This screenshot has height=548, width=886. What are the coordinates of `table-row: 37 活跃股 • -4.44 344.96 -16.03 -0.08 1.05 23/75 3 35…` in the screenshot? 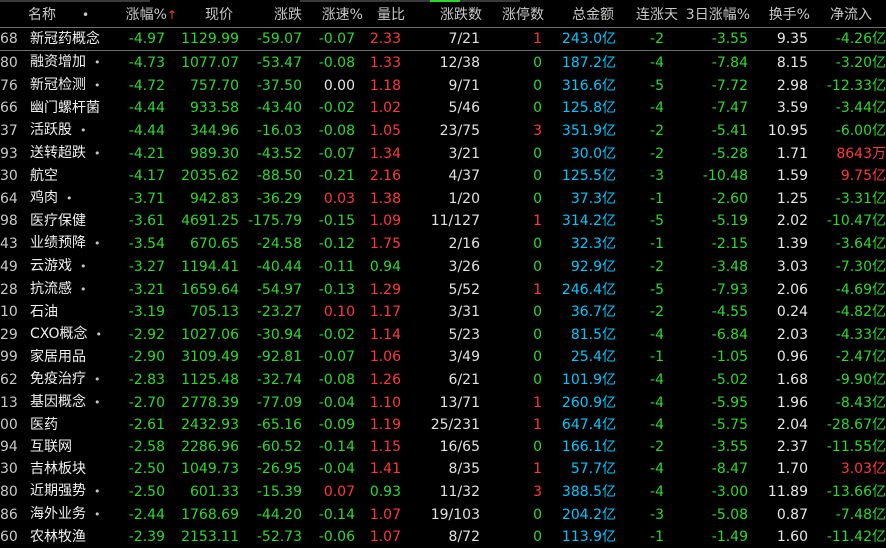 It's located at (443, 130).